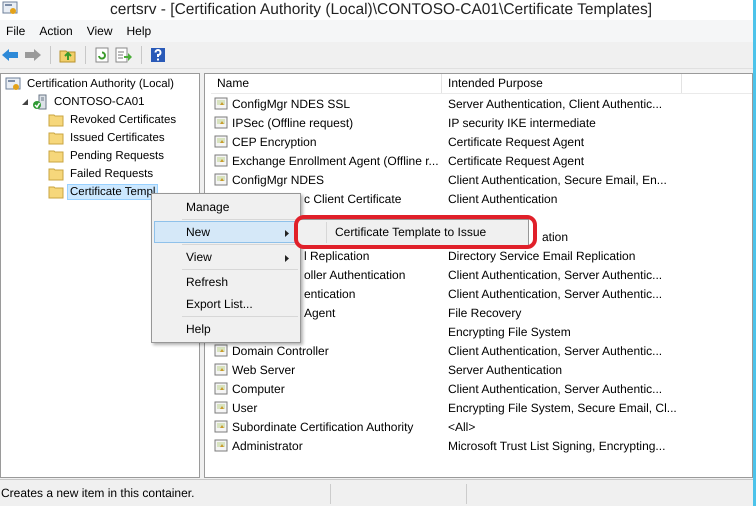  Describe the element at coordinates (245, 407) in the screenshot. I see `template-name: User` at that location.